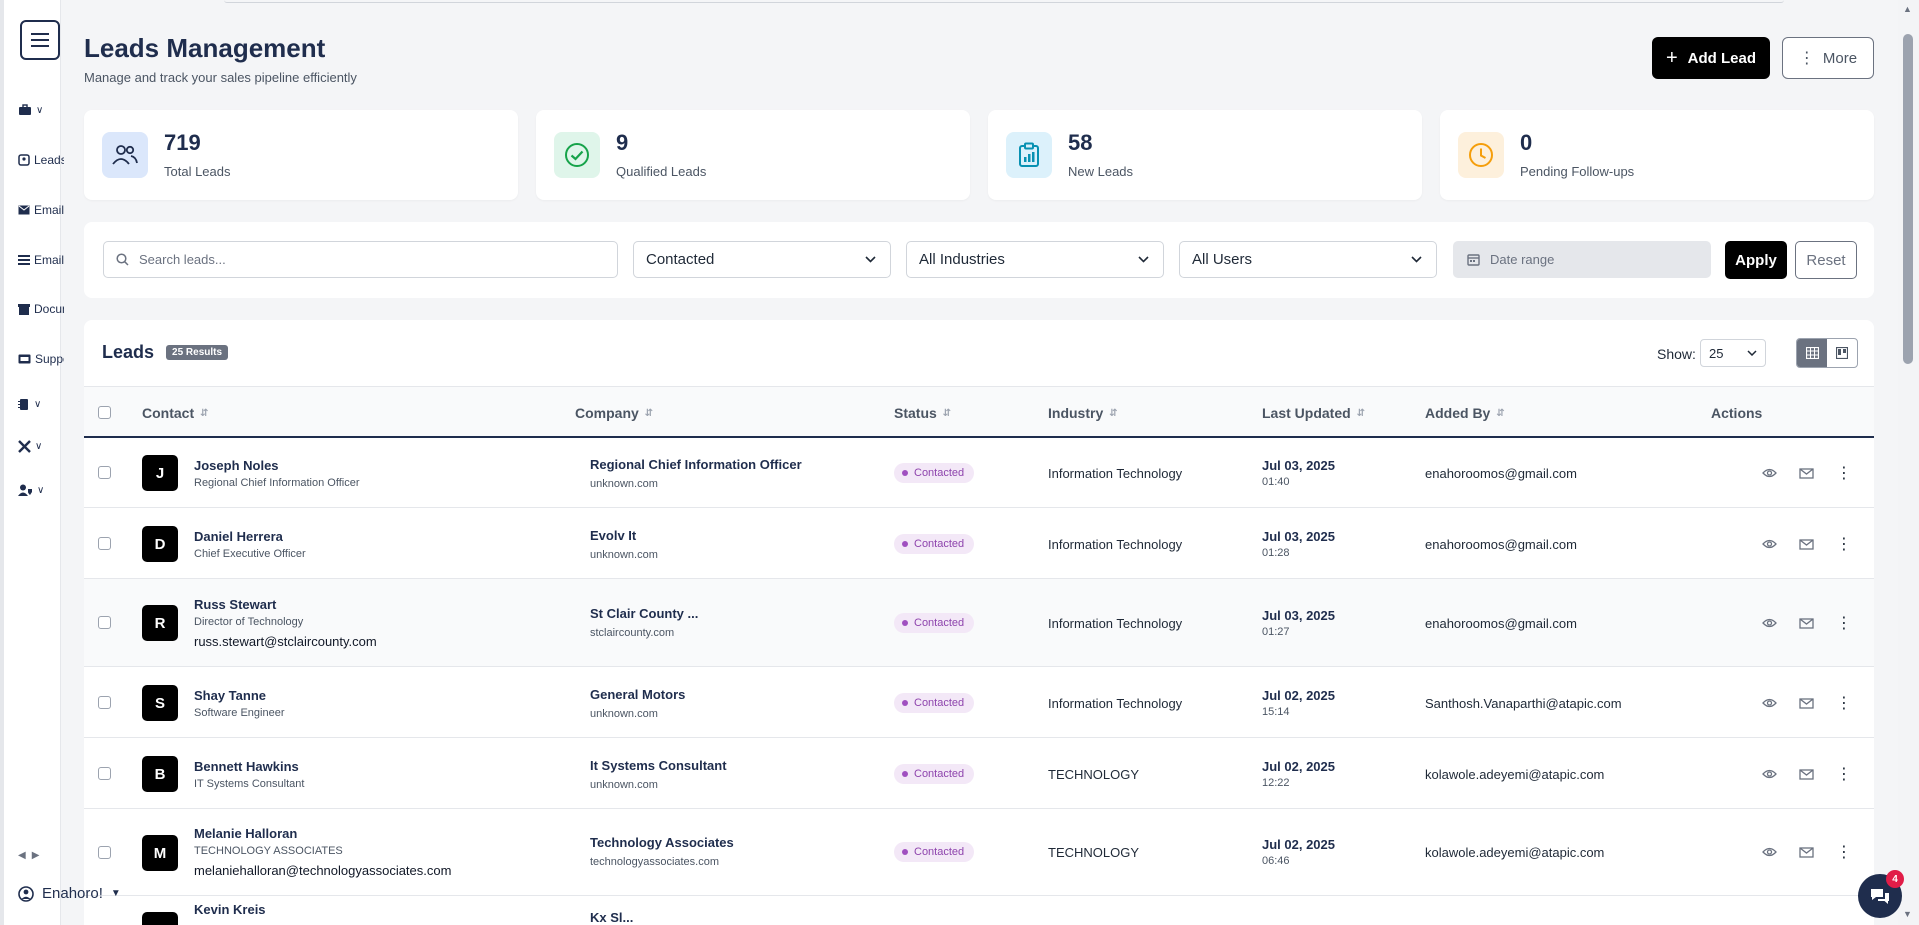 This screenshot has width=1919, height=925. I want to click on sidebar-item-email-list: Email, so click(41, 260).